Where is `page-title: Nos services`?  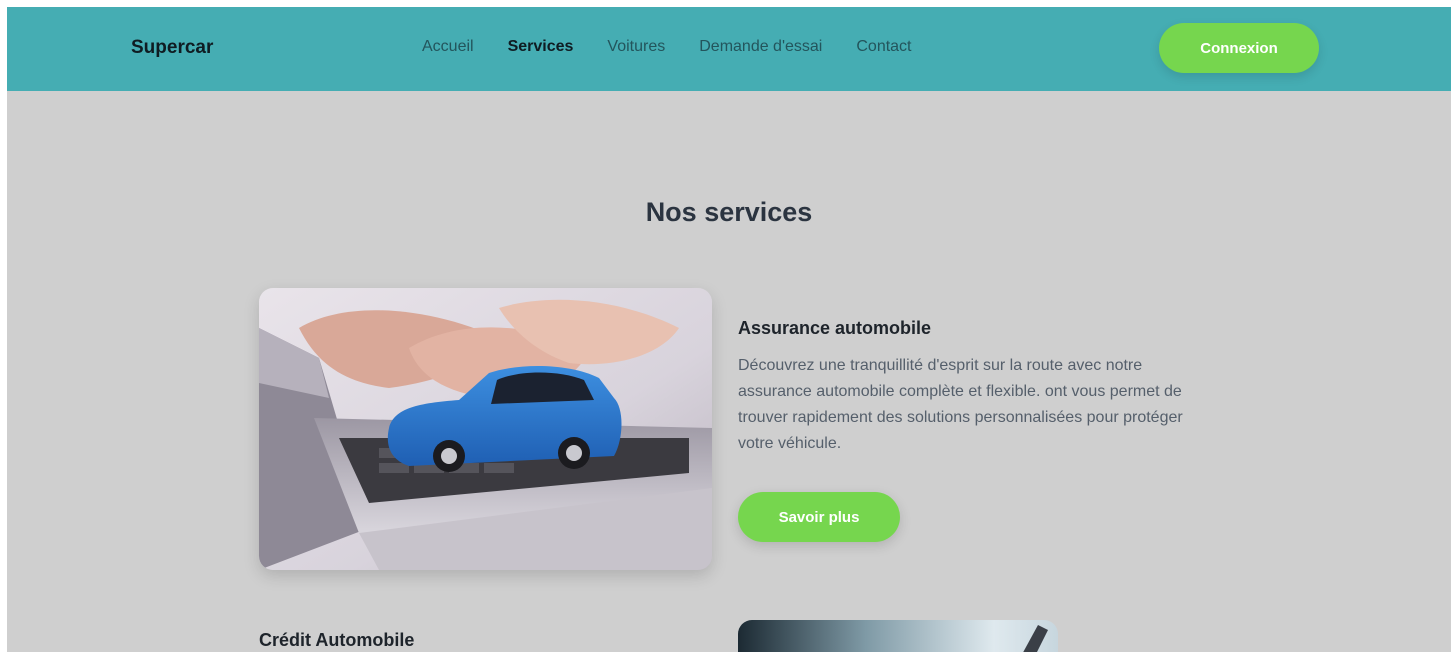 page-title: Nos services is located at coordinates (729, 212).